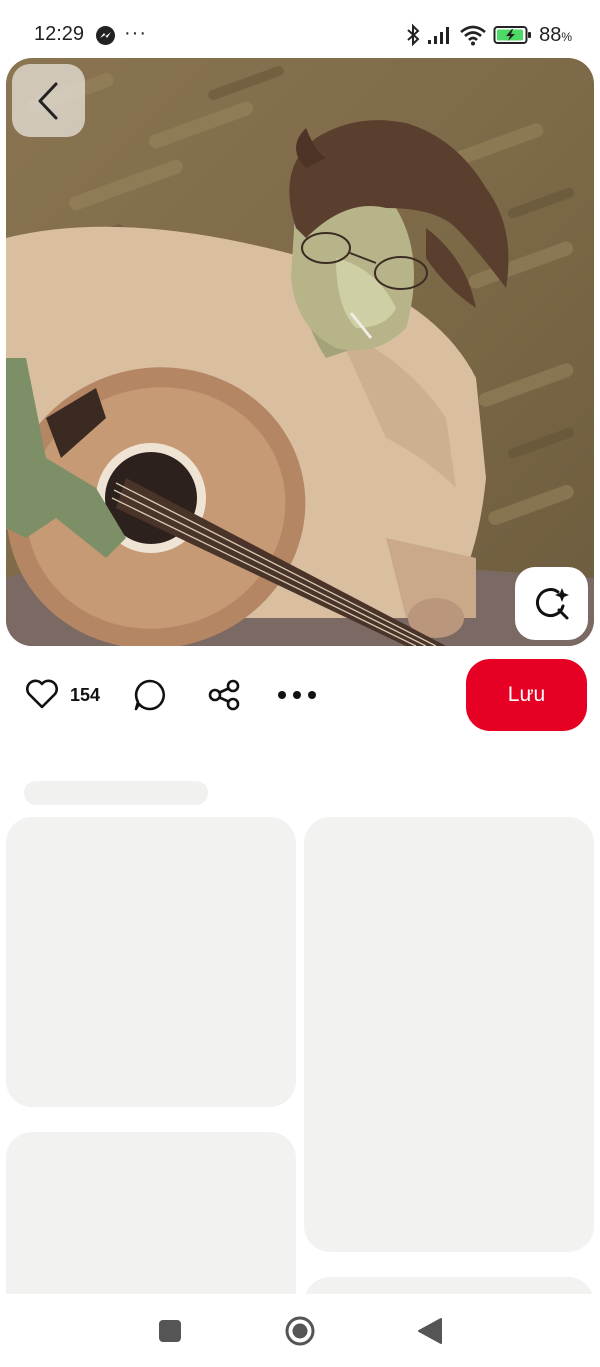 Image resolution: width=600 pixels, height=1367 pixels. Describe the element at coordinates (59, 34) in the screenshot. I see `status-time: 12:29` at that location.